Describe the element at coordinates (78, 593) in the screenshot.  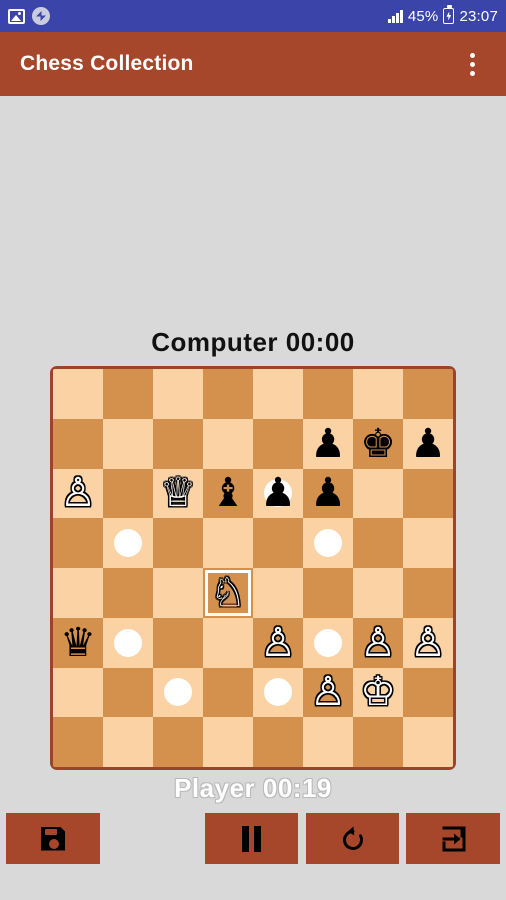
I see `board-square-a4` at that location.